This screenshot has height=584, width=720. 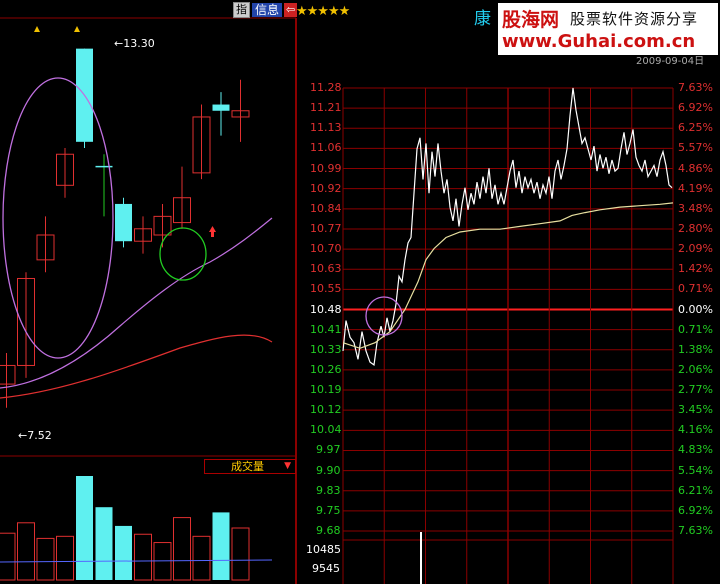 I want to click on buy-arrow-stem, so click(x=212, y=234).